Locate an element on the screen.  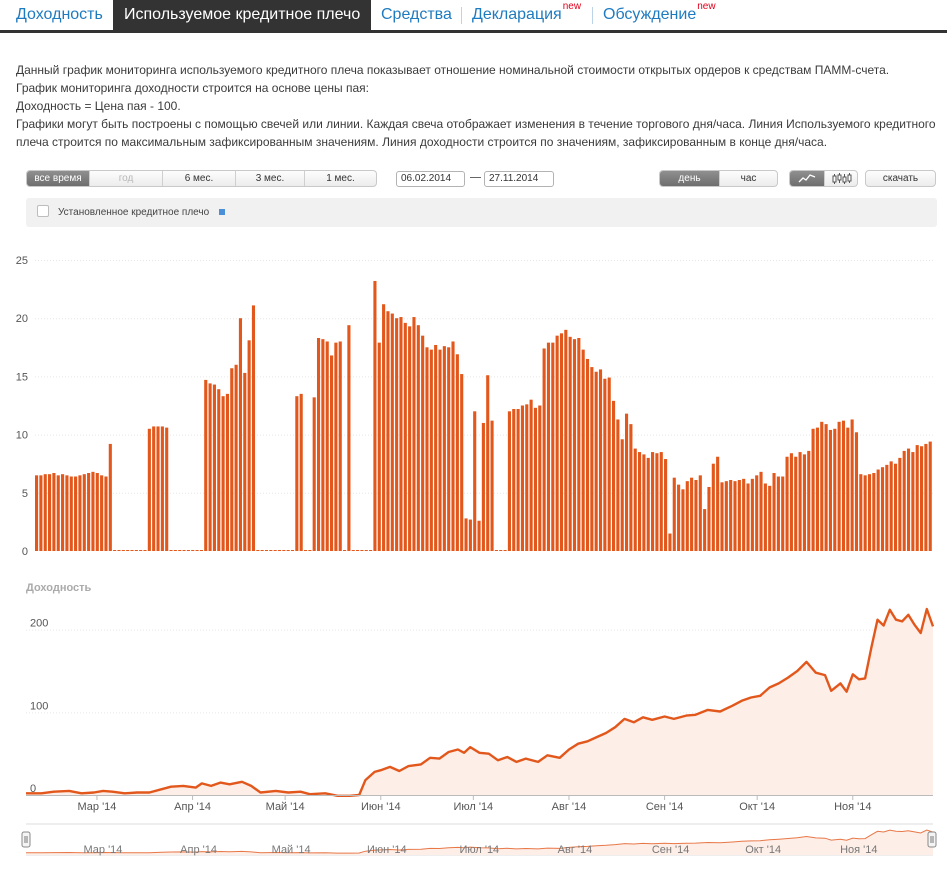
returns-y-tick-label: 200 is located at coordinates (39, 624).